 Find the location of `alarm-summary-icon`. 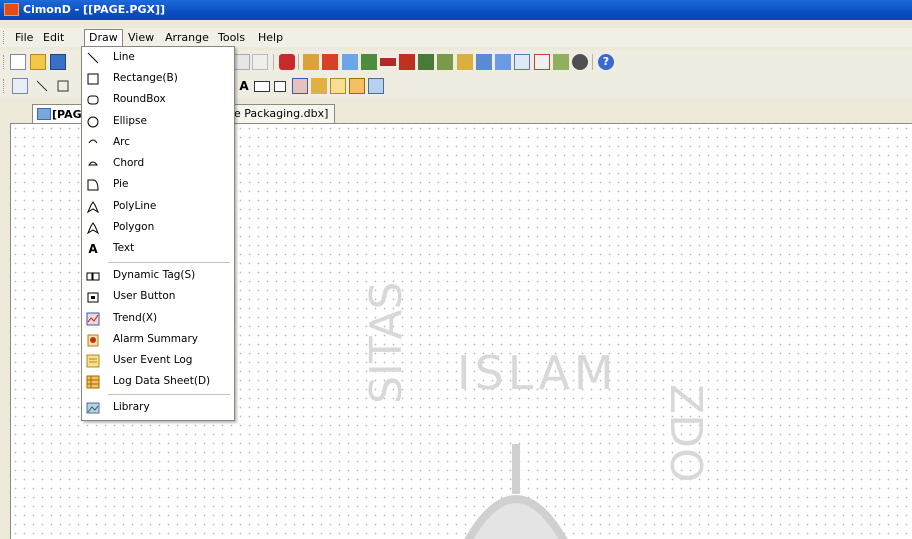

alarm-summary-icon is located at coordinates (93, 340).